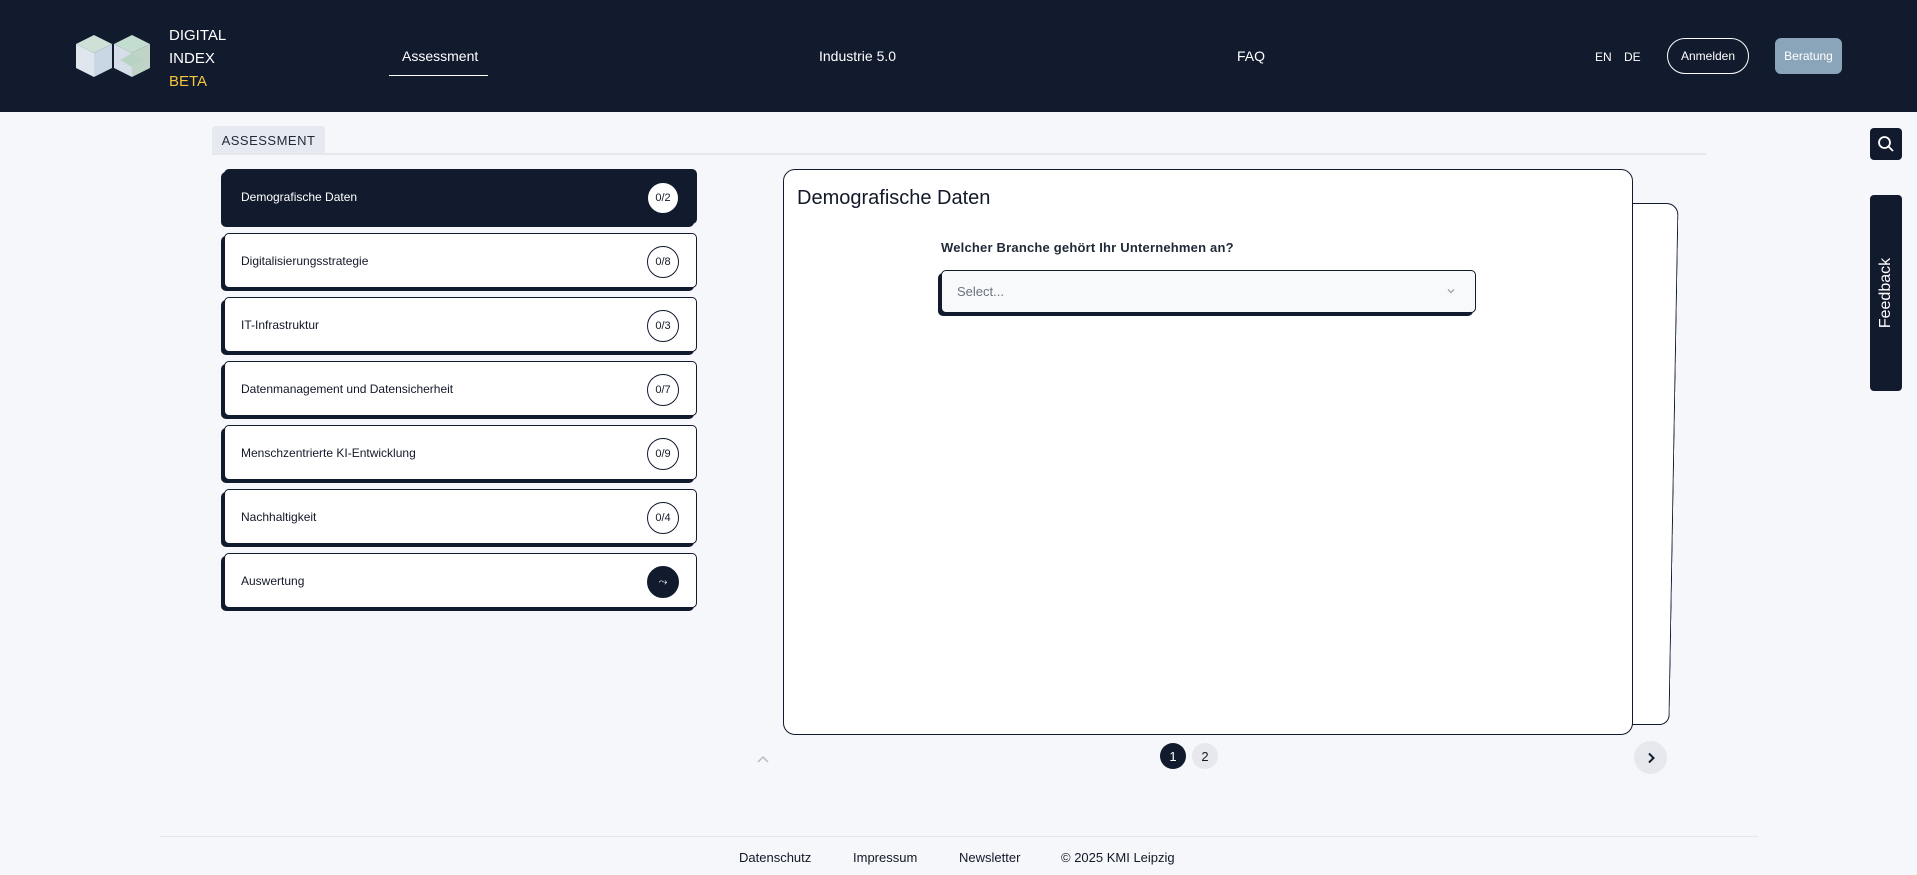 The height and width of the screenshot is (875, 1917). I want to click on search-button, so click(1886, 144).